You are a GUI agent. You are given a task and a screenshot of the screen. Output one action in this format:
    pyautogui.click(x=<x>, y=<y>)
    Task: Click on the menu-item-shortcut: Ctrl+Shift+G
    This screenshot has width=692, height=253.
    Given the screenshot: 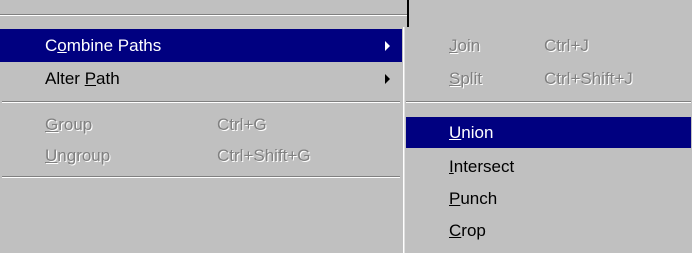 What is the action you would take?
    pyautogui.click(x=264, y=155)
    